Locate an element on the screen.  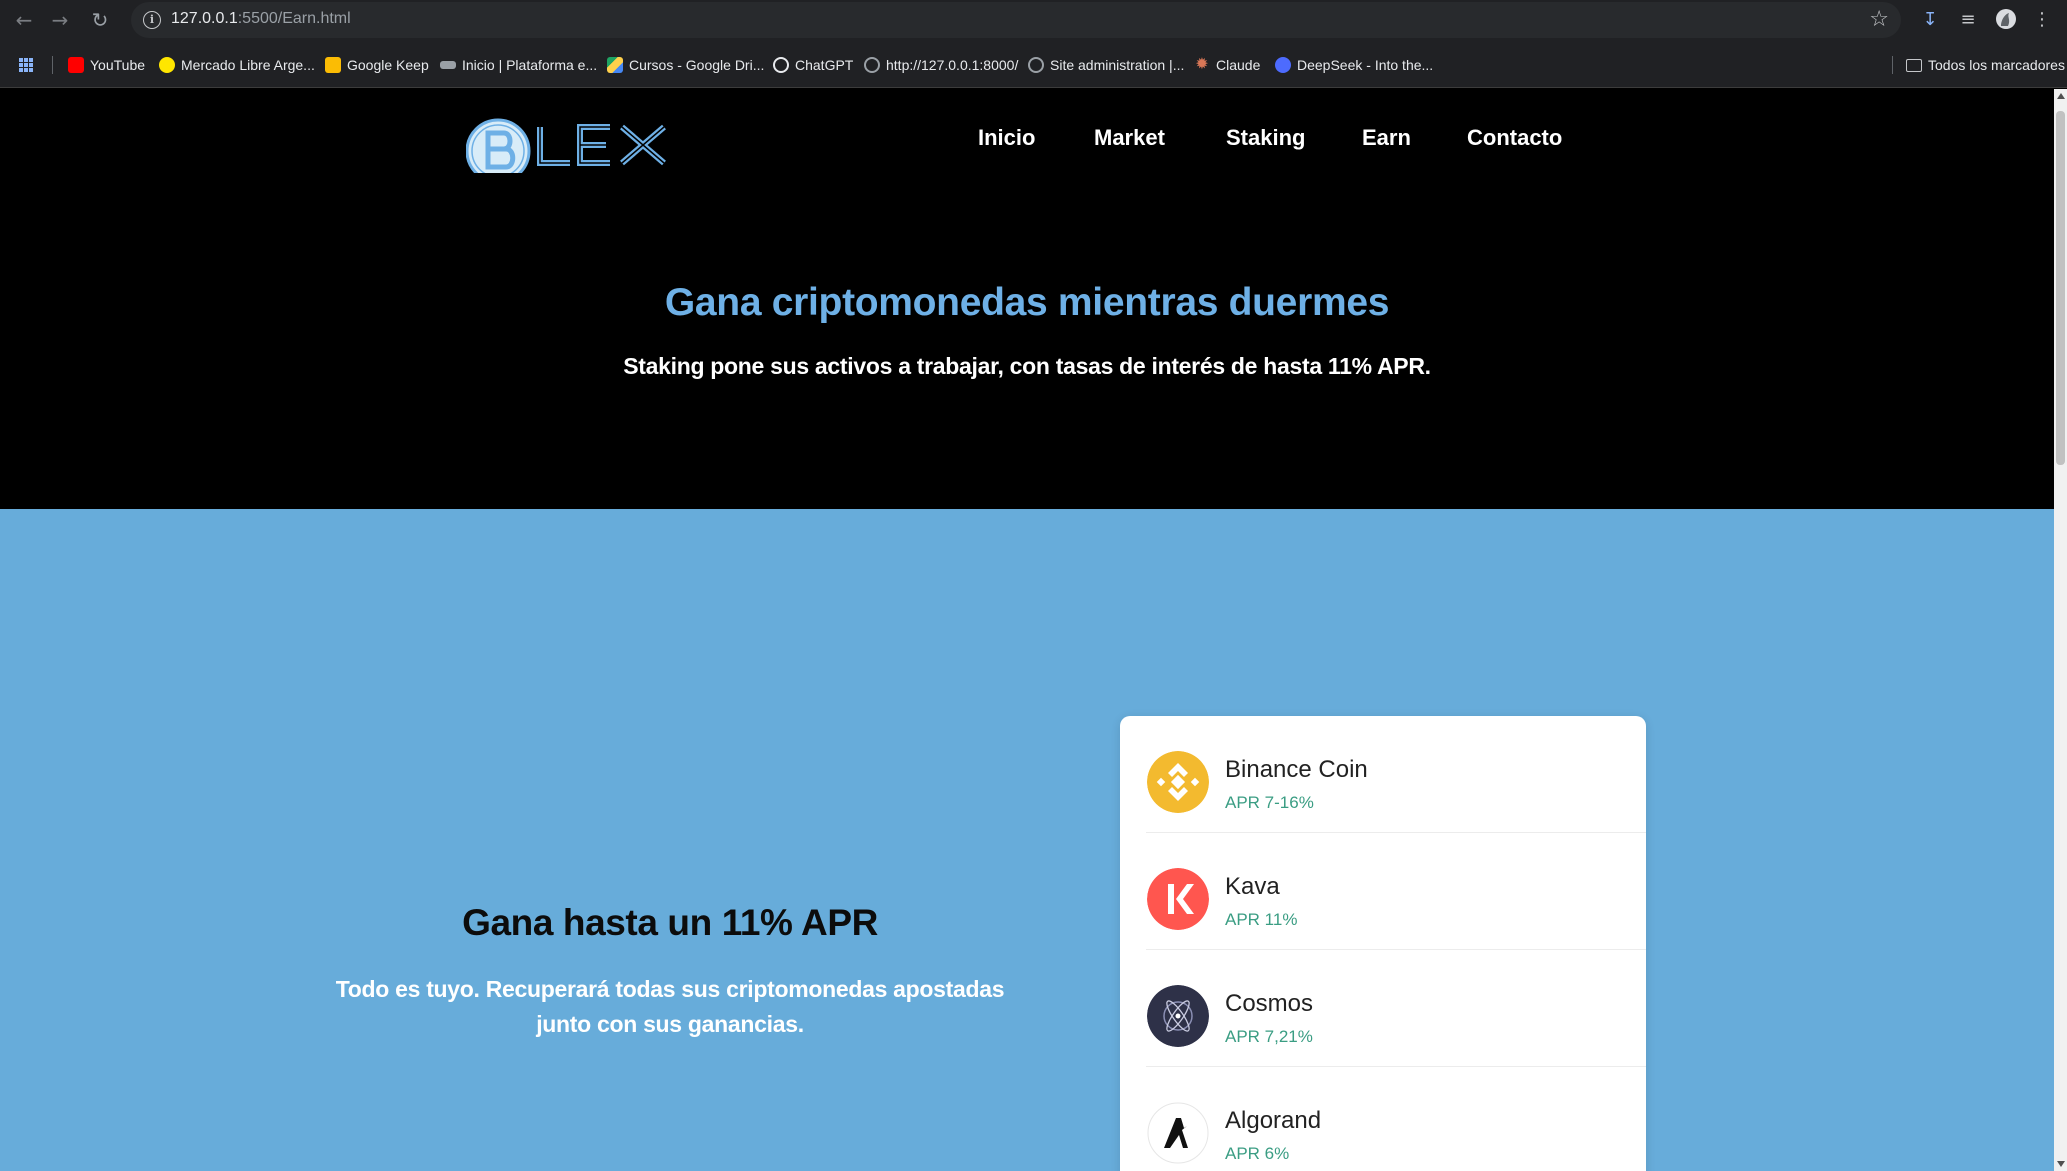
bookmark-chatgpt: ChatGPT is located at coordinates (813, 65).